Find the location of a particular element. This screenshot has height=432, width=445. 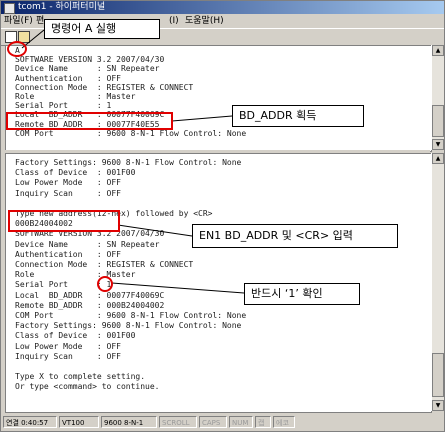

highlight-local-bd-addr is located at coordinates (89, 121).